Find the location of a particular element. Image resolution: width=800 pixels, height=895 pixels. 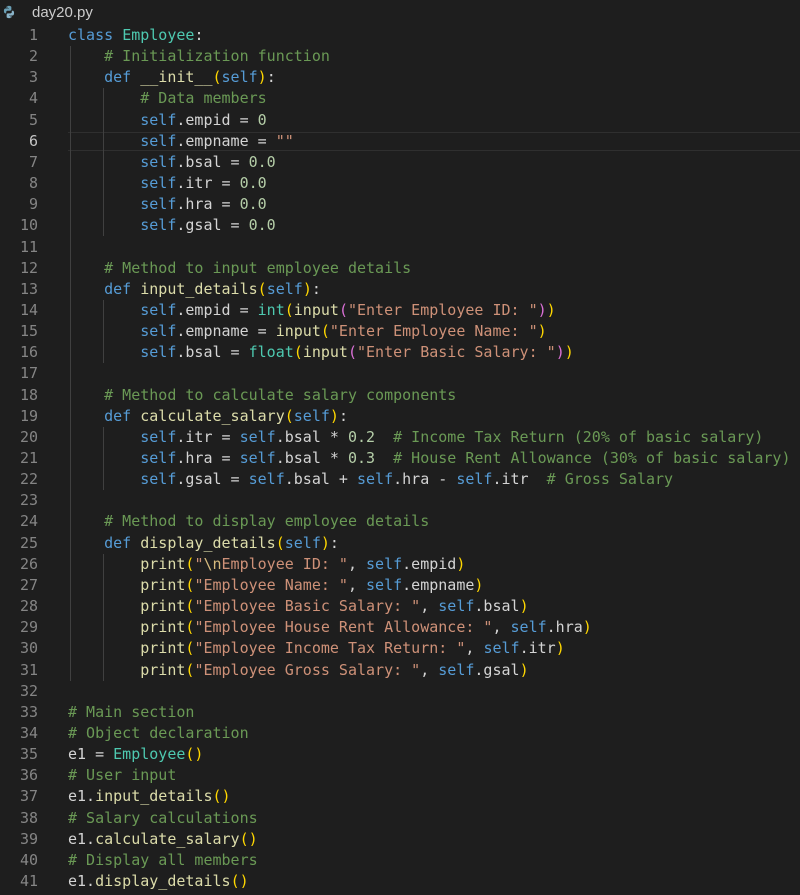

code-token: .empname = is located at coordinates (226, 140).